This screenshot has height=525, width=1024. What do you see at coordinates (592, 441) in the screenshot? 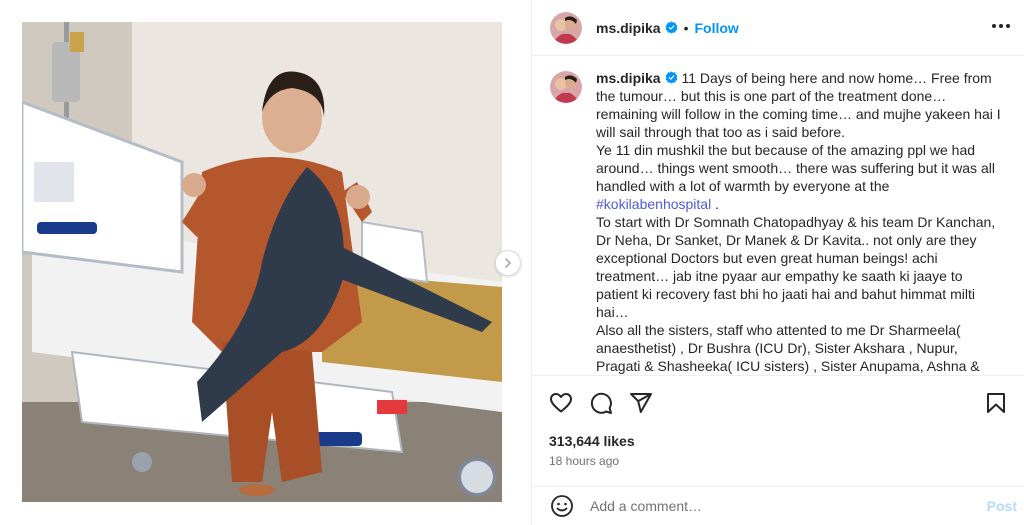
I see `likes-count: 313,644 likes` at bounding box center [592, 441].